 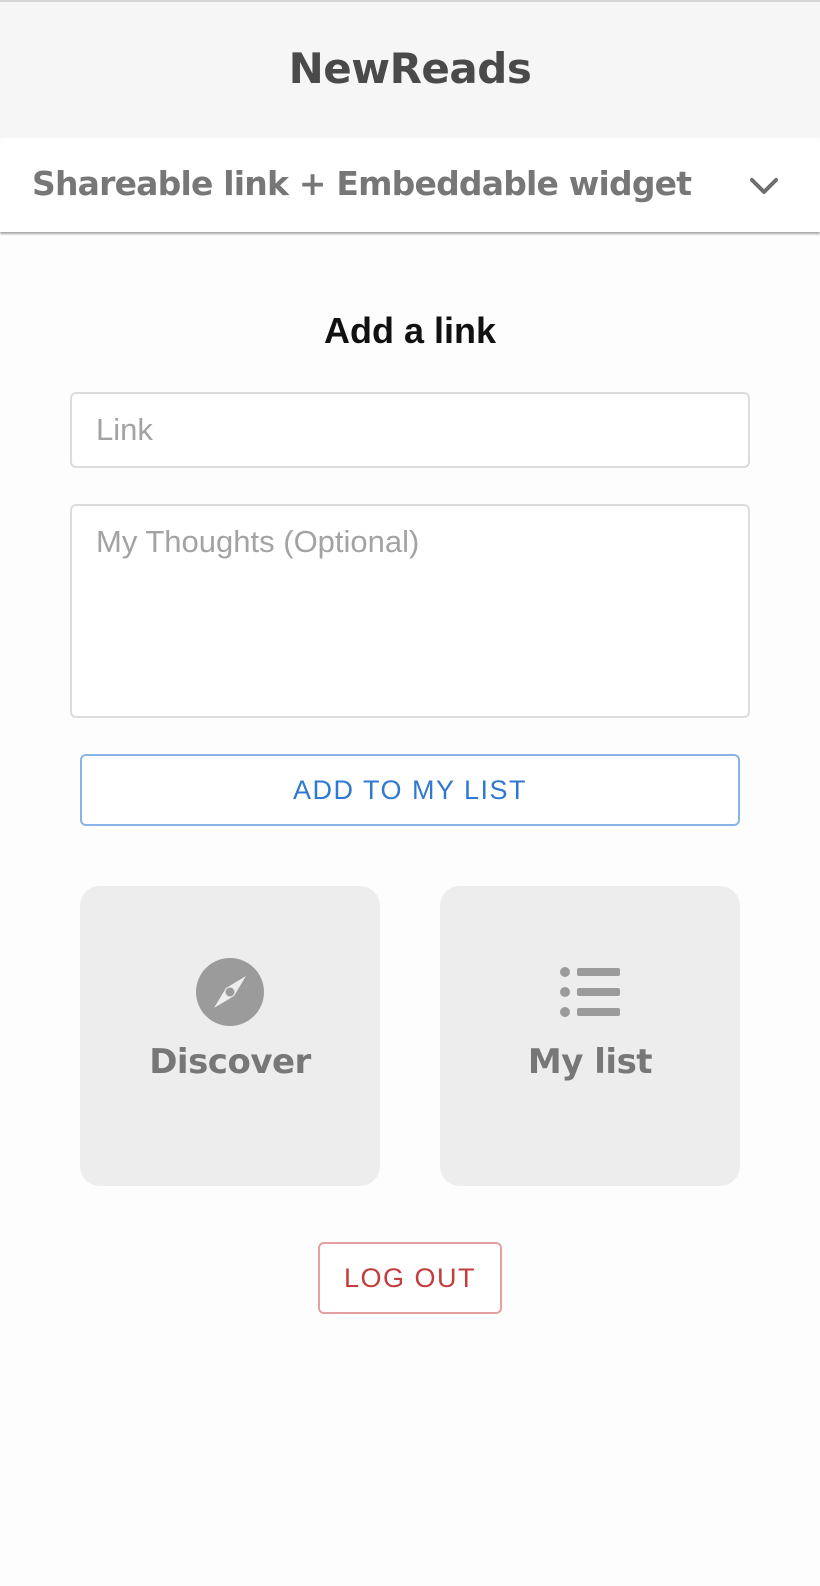 What do you see at coordinates (590, 1062) in the screenshot?
I see `my-list-label: My list` at bounding box center [590, 1062].